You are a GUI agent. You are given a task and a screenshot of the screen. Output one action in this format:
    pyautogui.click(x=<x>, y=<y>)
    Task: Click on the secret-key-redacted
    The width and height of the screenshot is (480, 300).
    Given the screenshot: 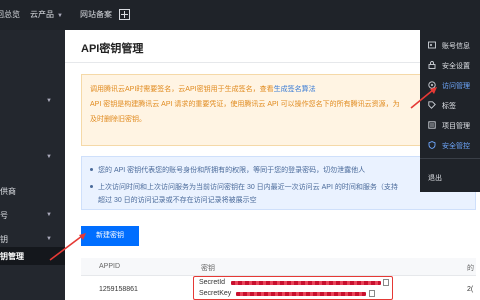 What is the action you would take?
    pyautogui.click(x=301, y=294)
    